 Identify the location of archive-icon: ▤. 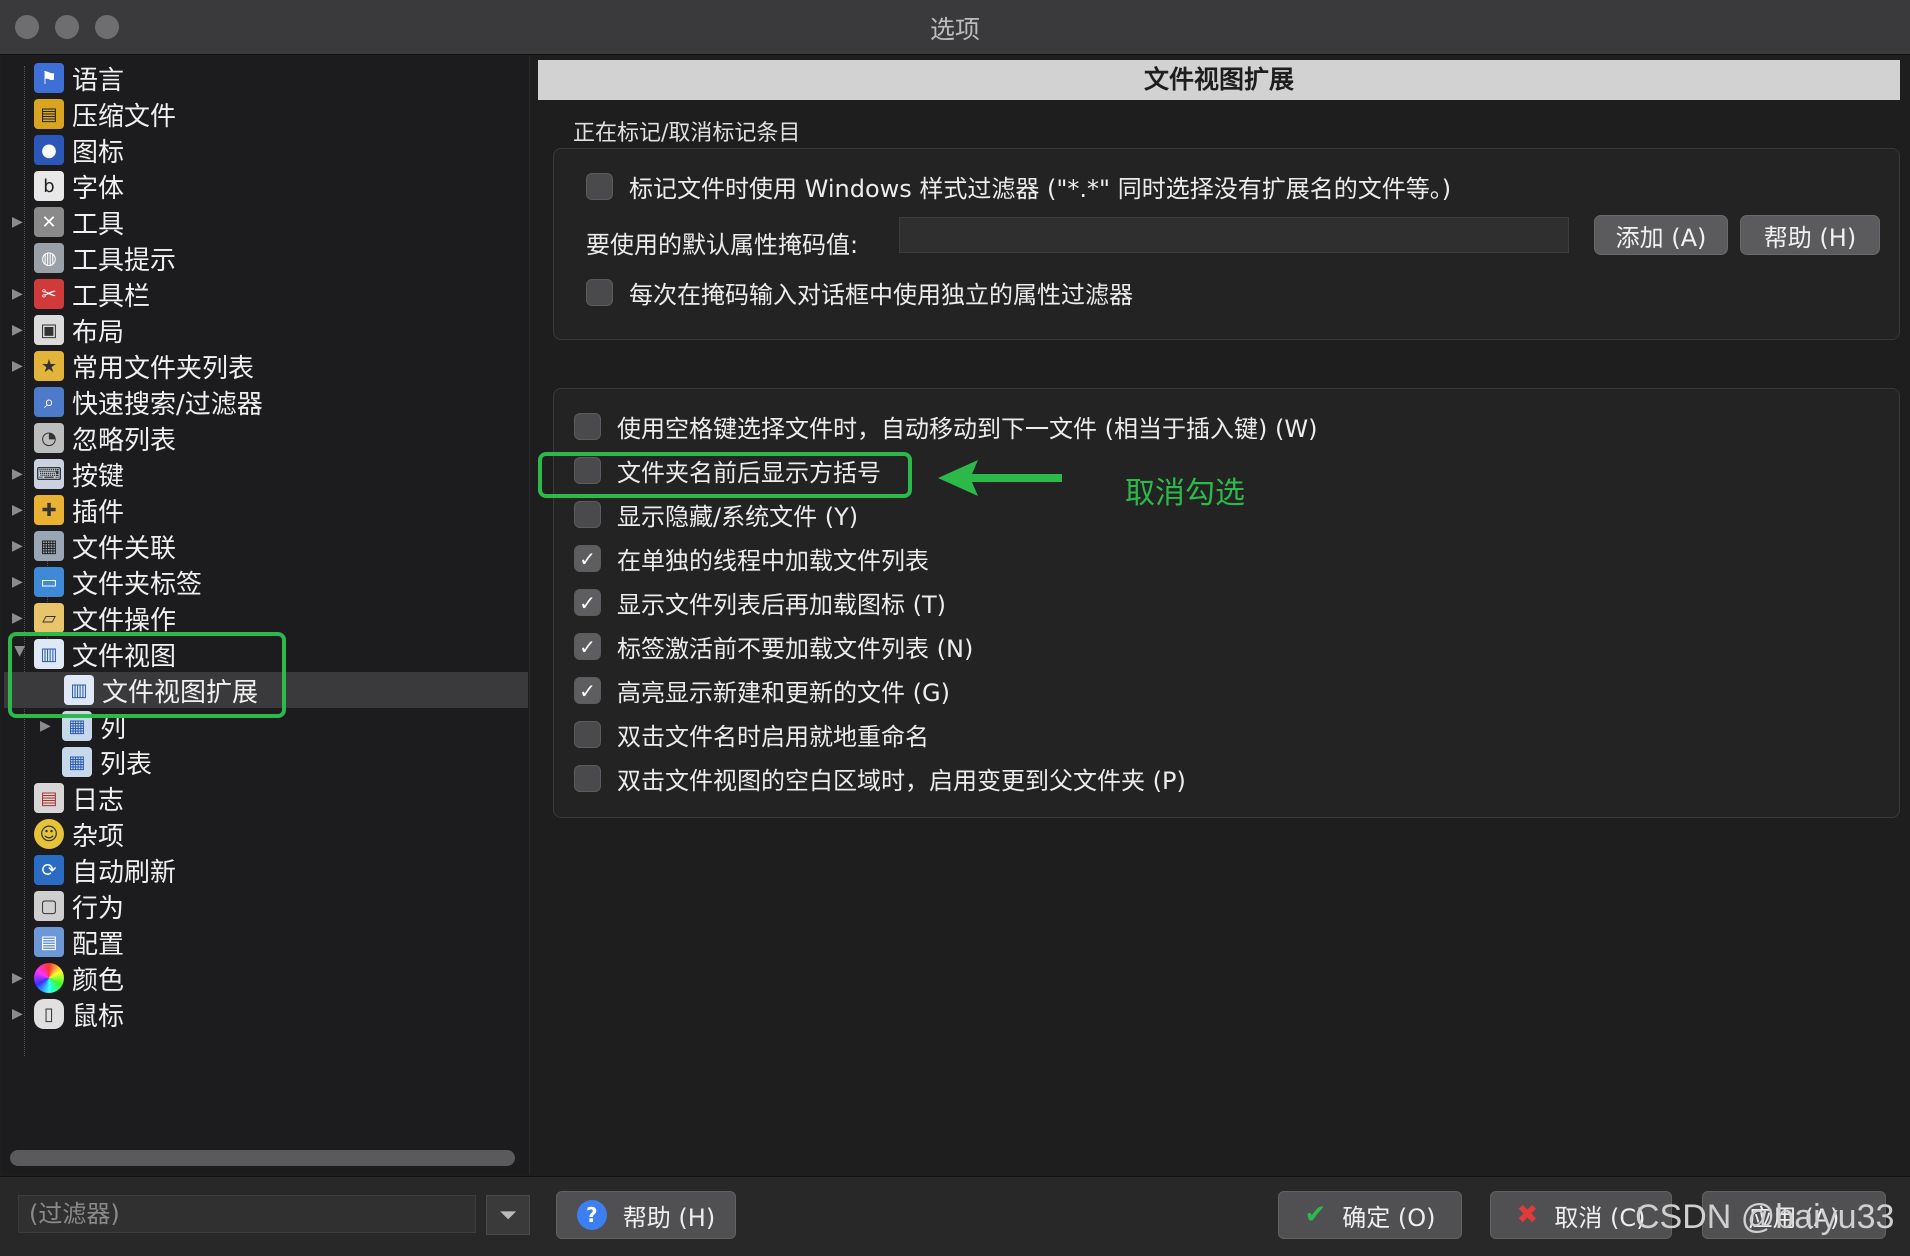
(49, 114).